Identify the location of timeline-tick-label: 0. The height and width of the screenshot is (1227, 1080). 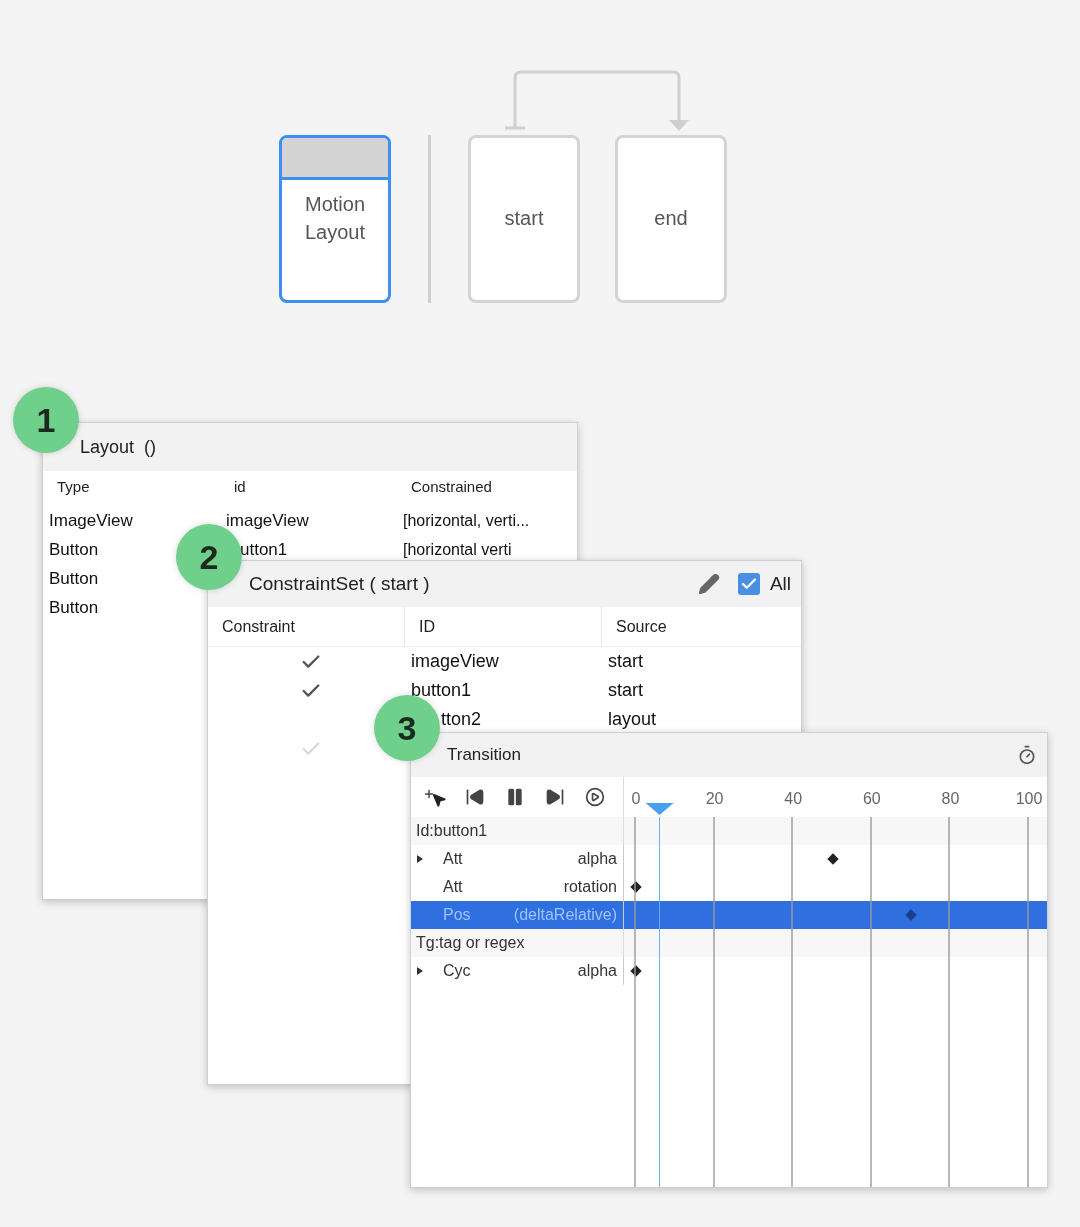
(636, 799).